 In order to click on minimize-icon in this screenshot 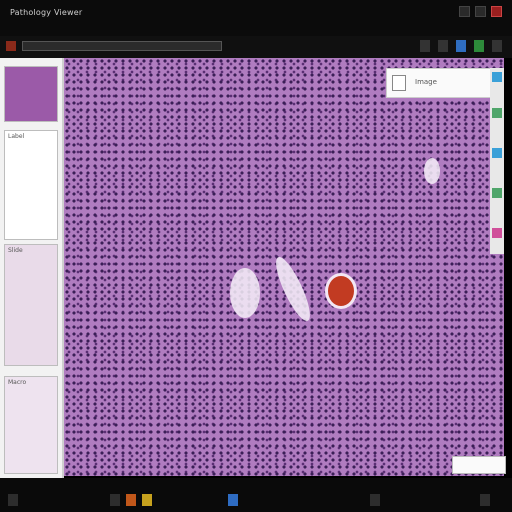, I will do `click(464, 11)`.